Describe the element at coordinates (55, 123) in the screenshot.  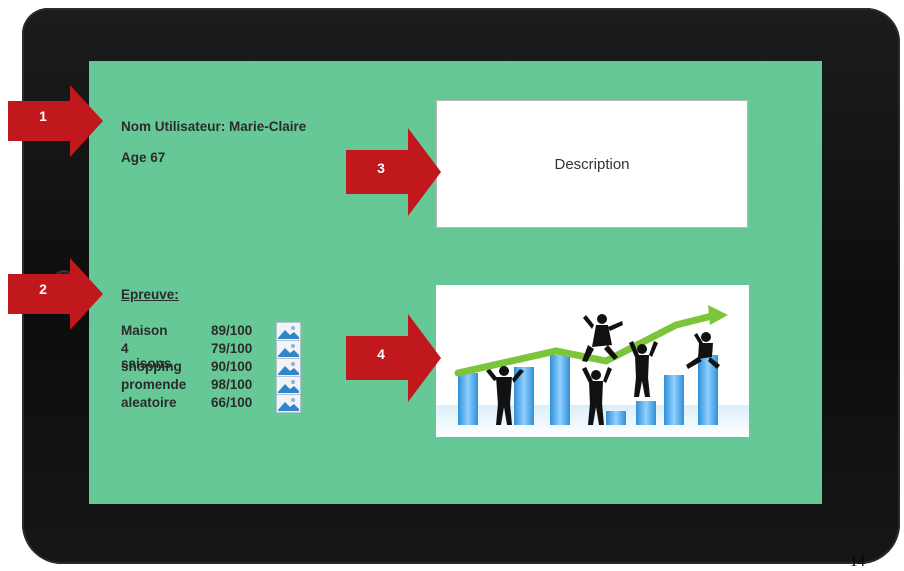
I see `marker-arrow-1: 1` at that location.